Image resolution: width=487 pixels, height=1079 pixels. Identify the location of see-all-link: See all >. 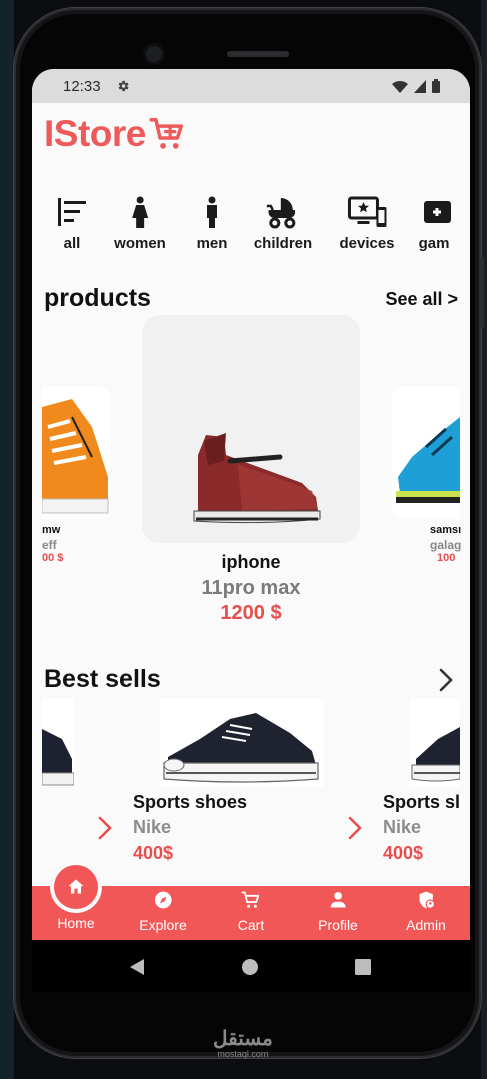
(421, 299).